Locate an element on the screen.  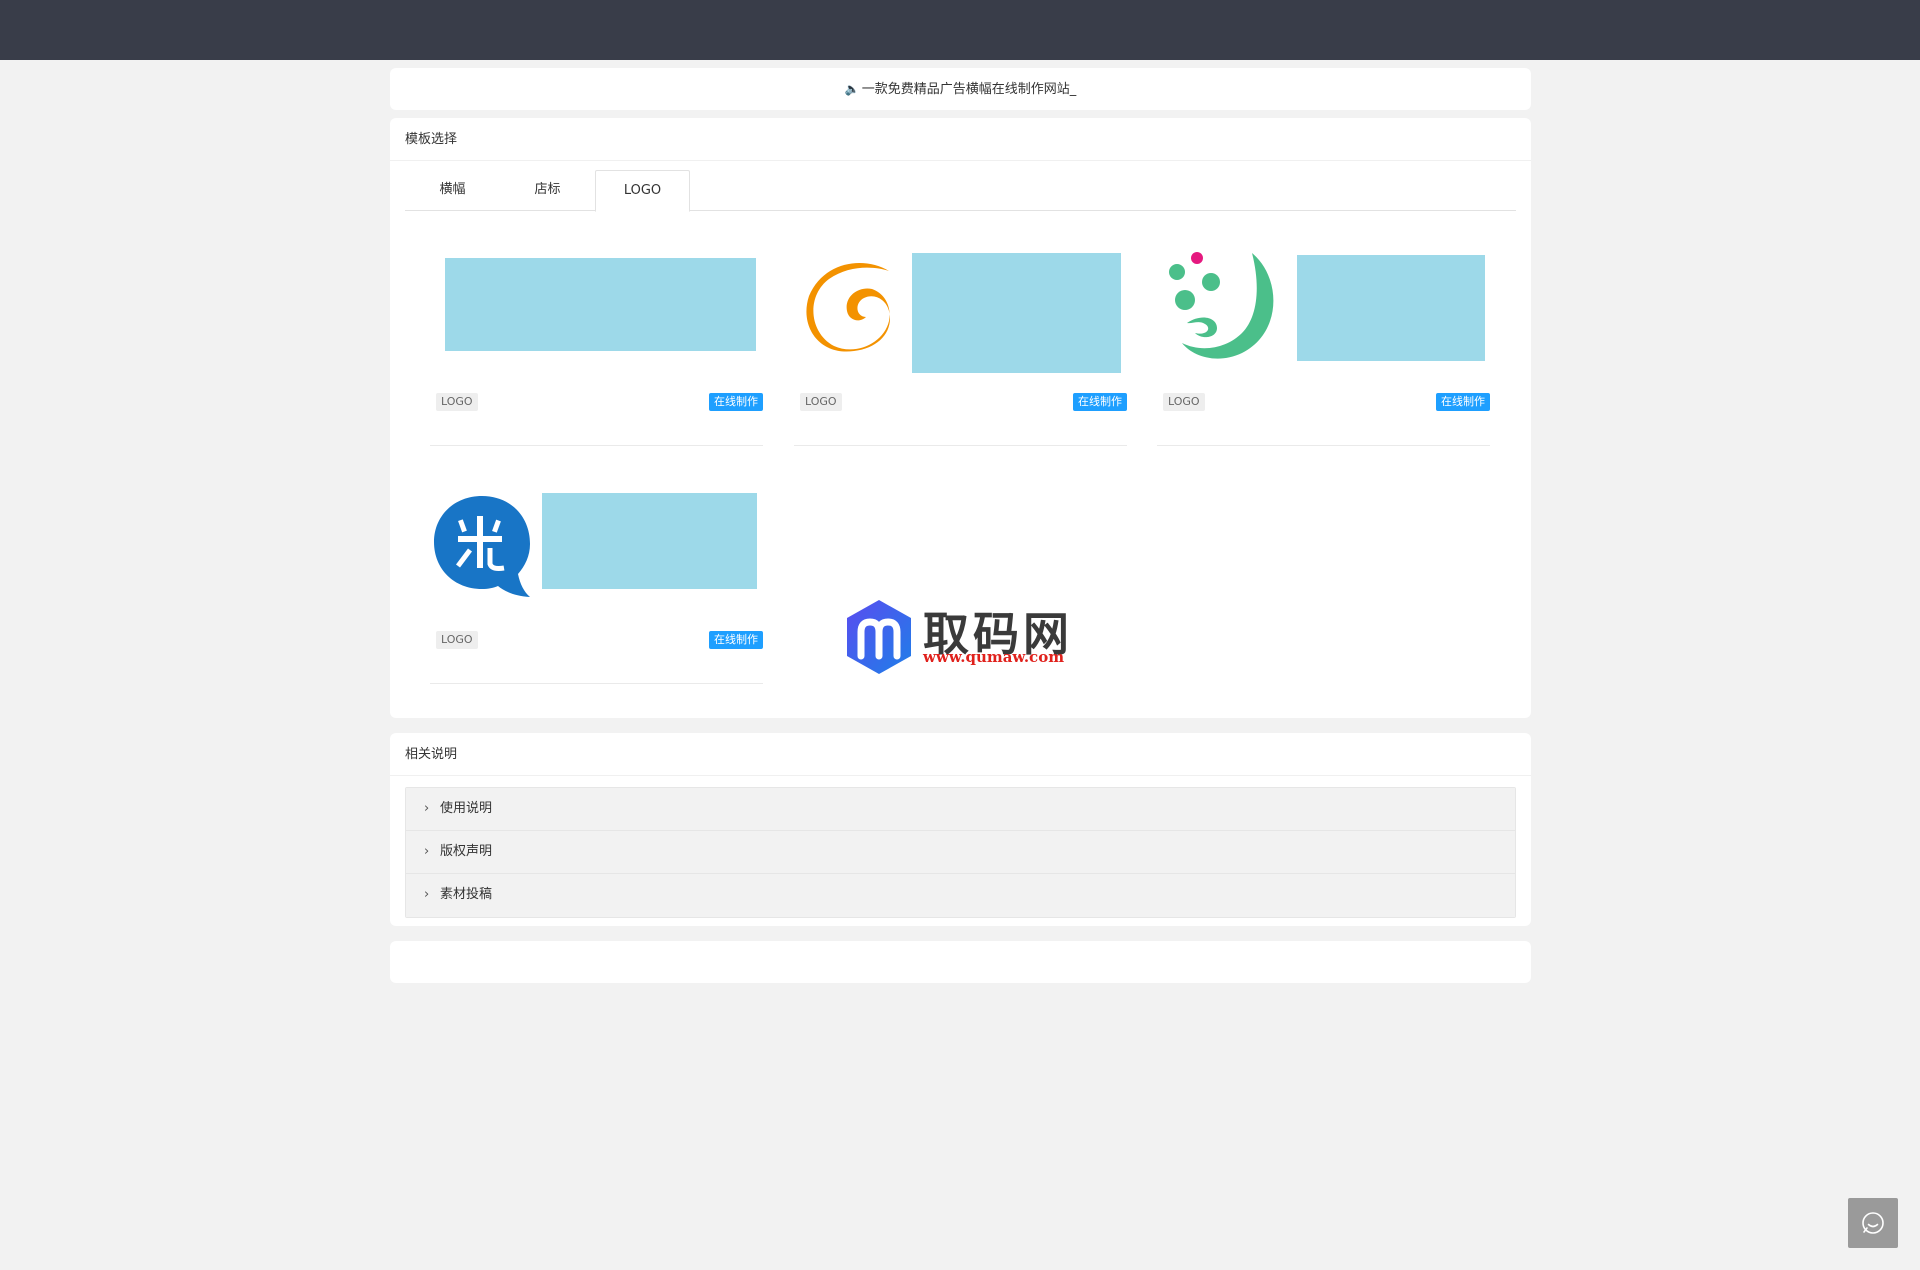
help-button is located at coordinates (1873, 1223).